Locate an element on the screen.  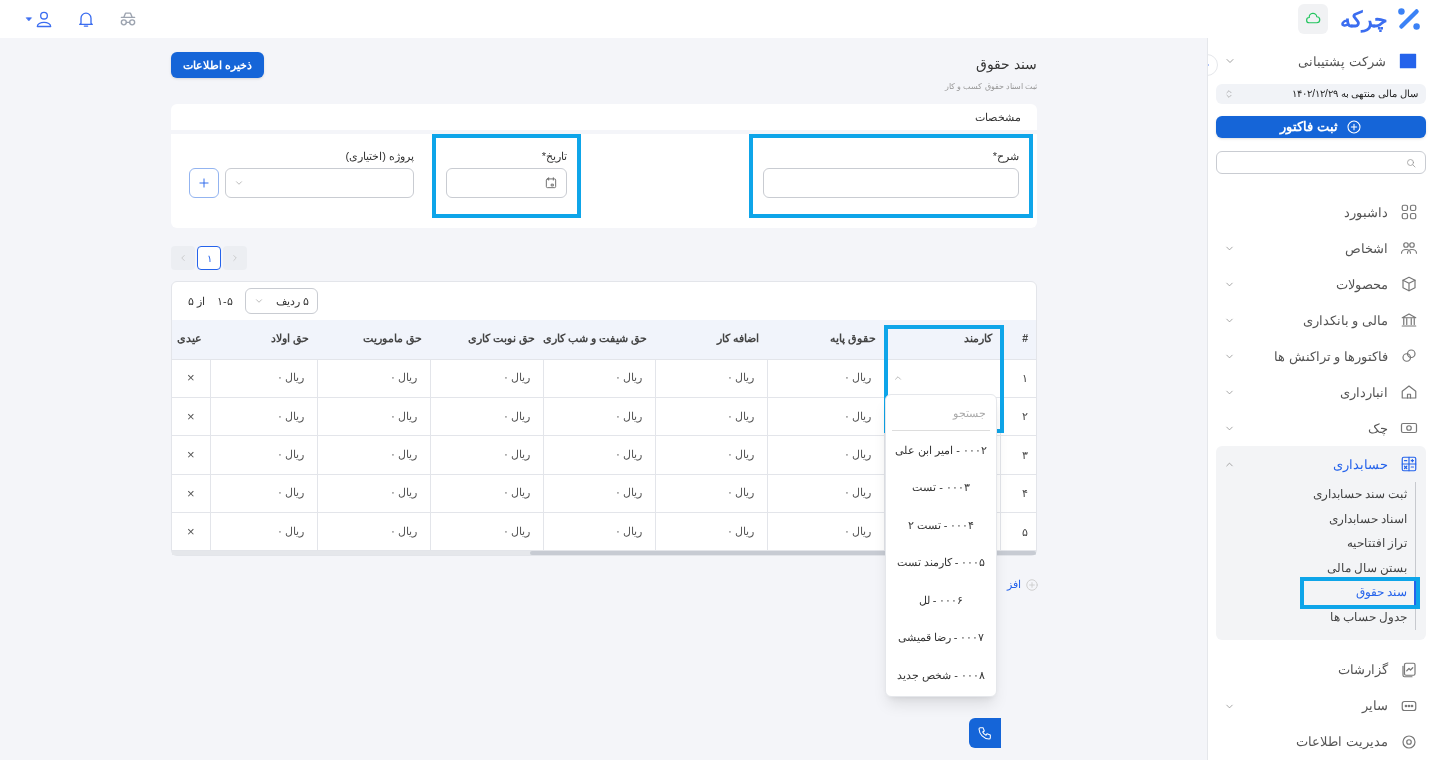
phone-icon is located at coordinates (985, 733).